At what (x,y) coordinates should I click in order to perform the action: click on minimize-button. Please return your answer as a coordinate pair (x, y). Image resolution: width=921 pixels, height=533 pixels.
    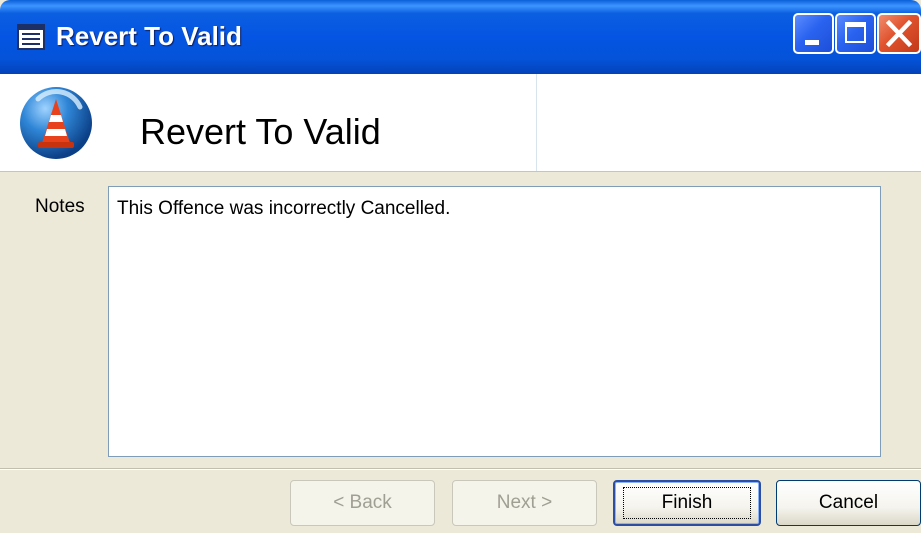
    Looking at the image, I should click on (813, 33).